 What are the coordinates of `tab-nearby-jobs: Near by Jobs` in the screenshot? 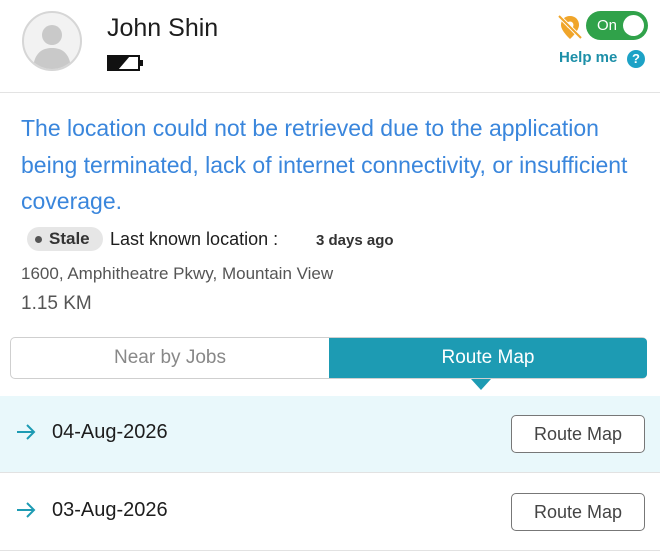 It's located at (170, 358).